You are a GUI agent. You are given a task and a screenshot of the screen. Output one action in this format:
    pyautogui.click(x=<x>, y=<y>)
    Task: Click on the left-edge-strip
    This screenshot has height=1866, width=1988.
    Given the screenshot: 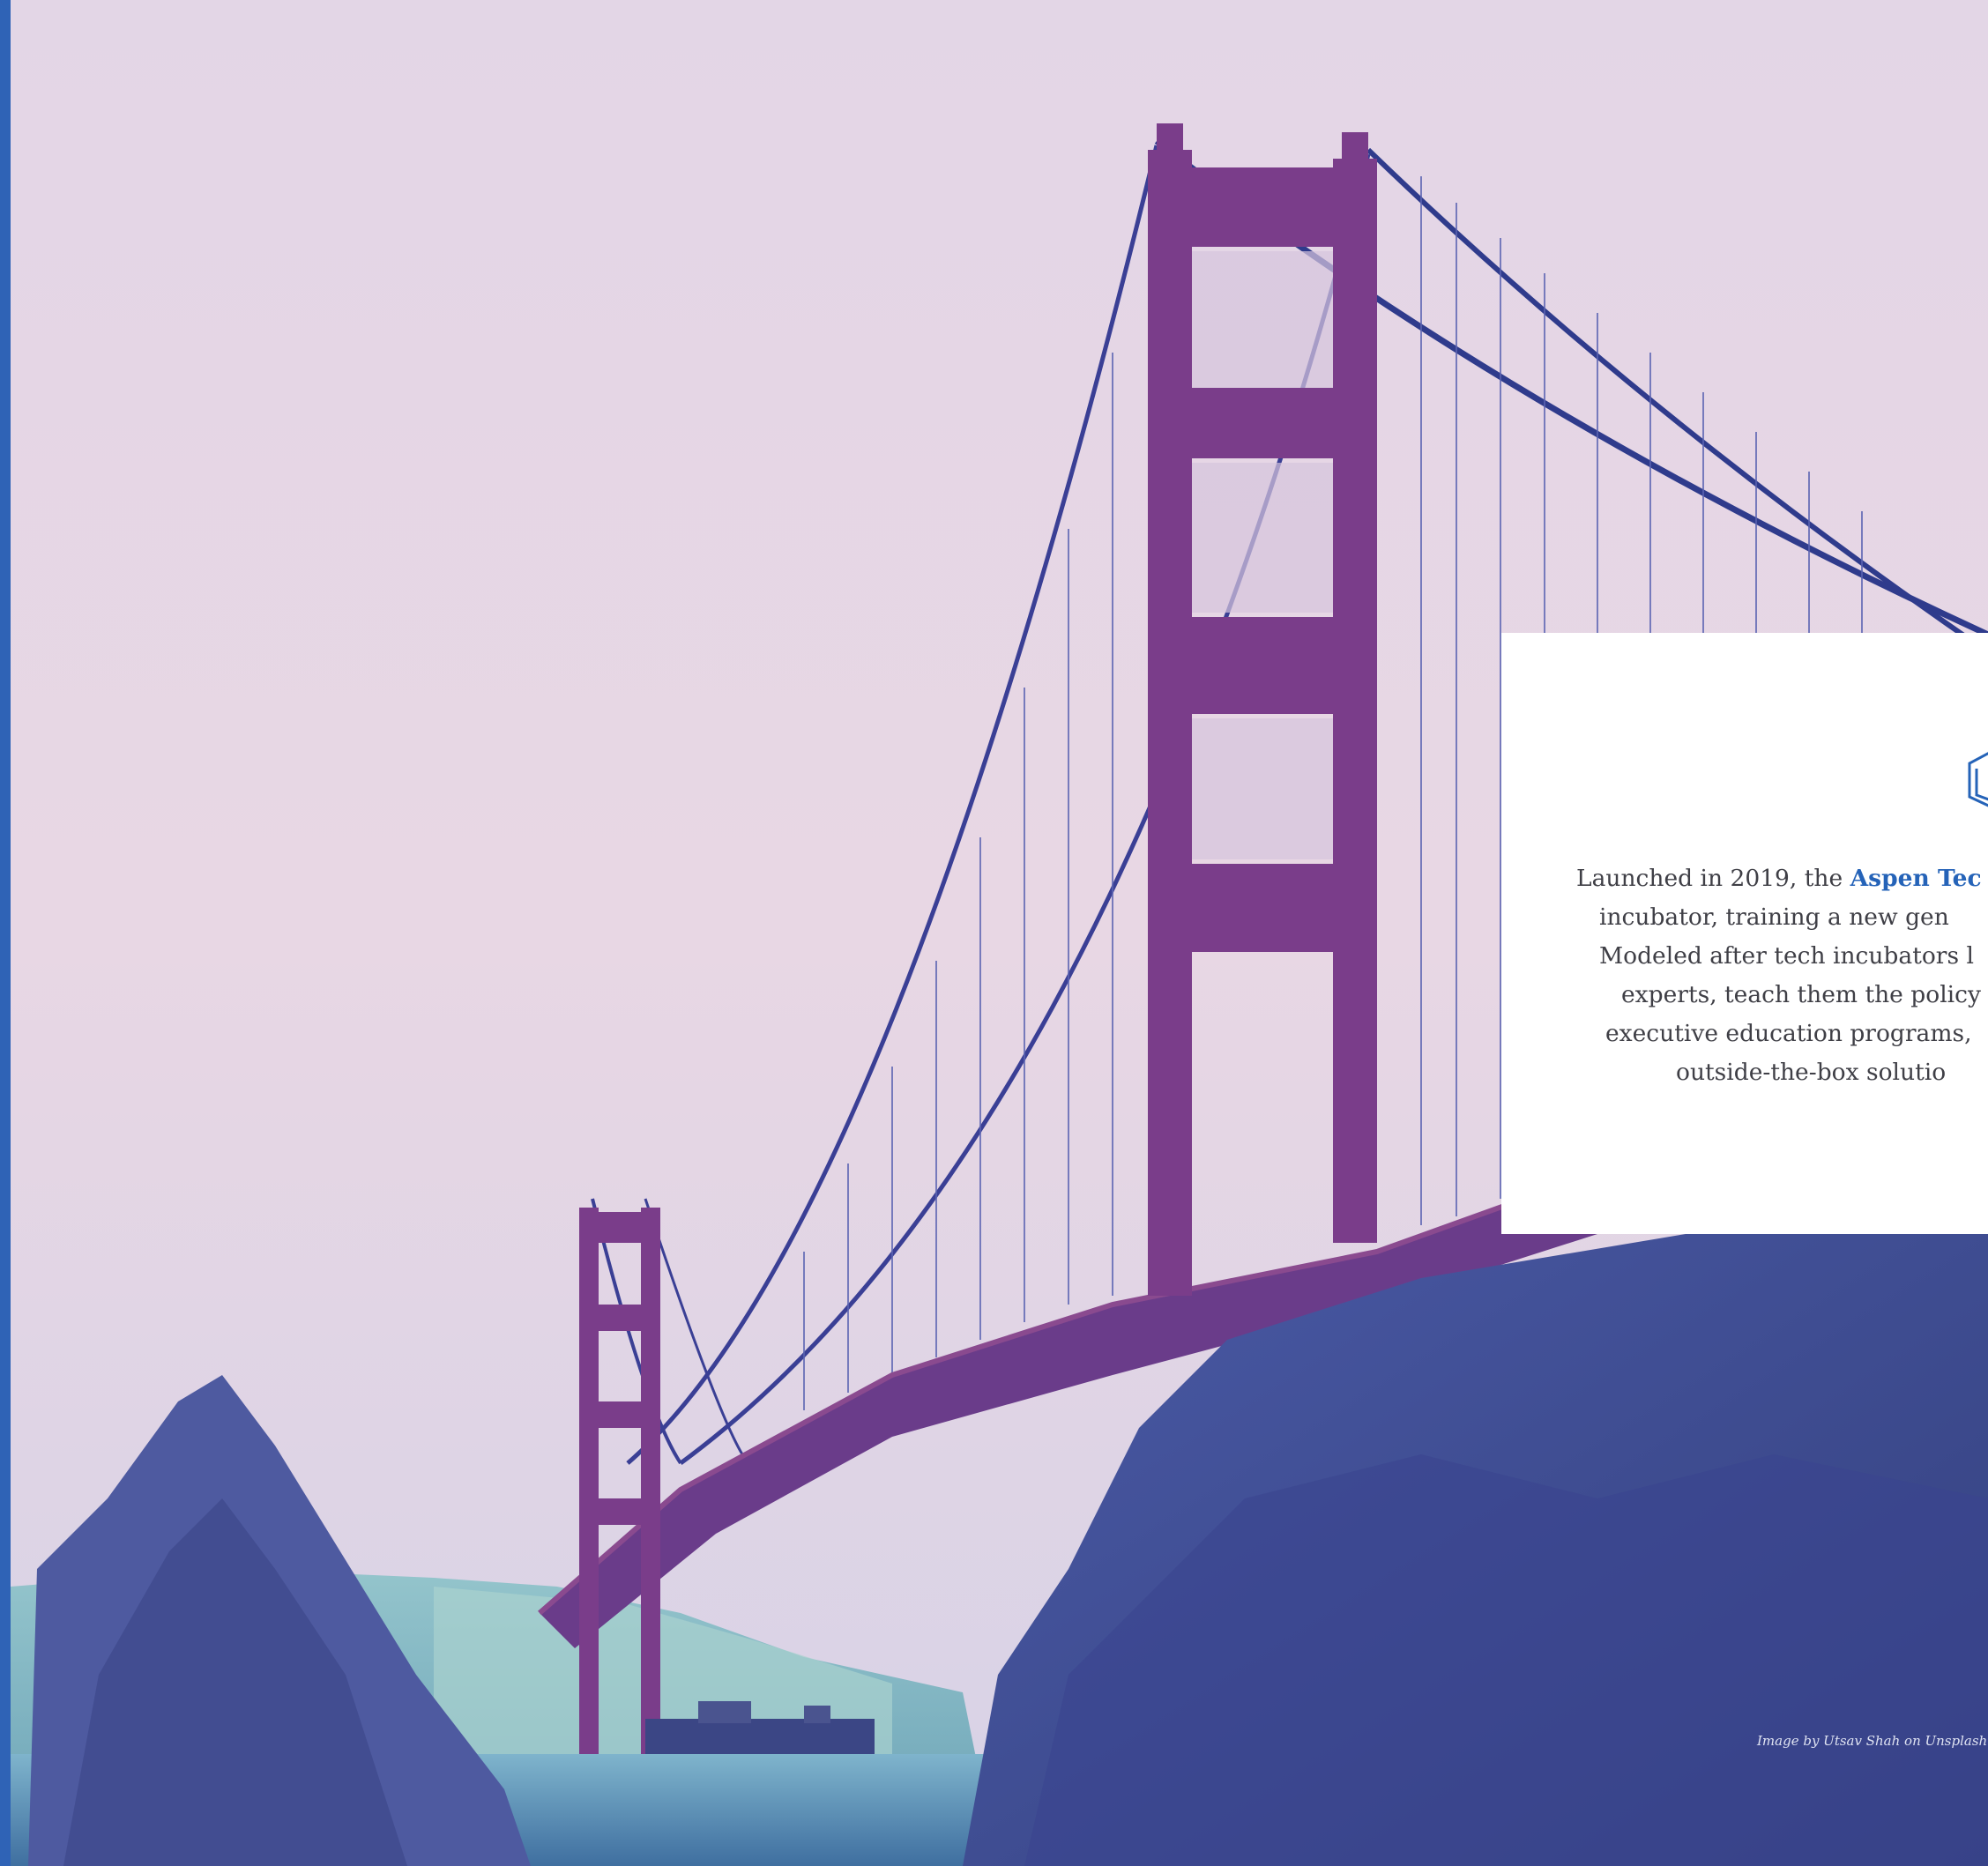 What is the action you would take?
    pyautogui.click(x=5, y=933)
    